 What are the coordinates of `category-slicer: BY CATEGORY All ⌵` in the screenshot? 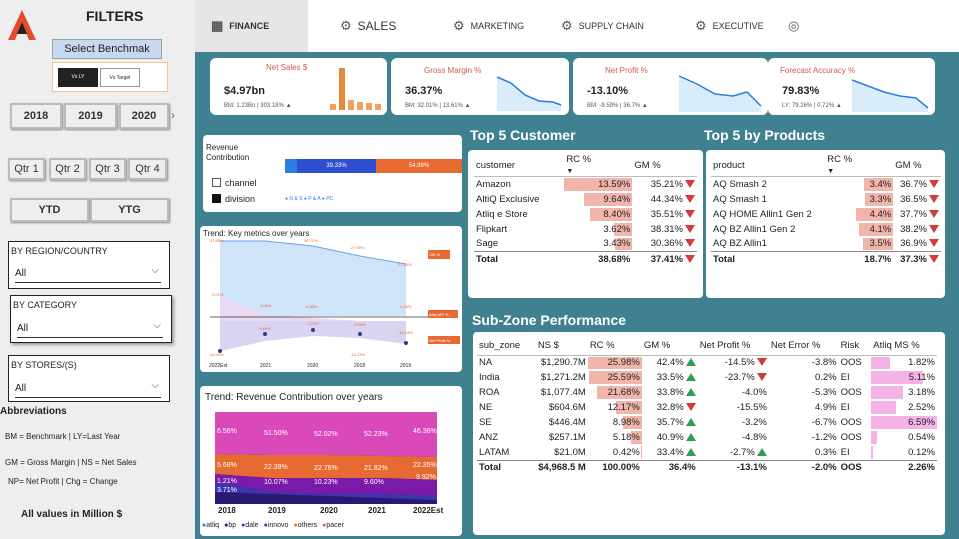 It's located at (91, 319).